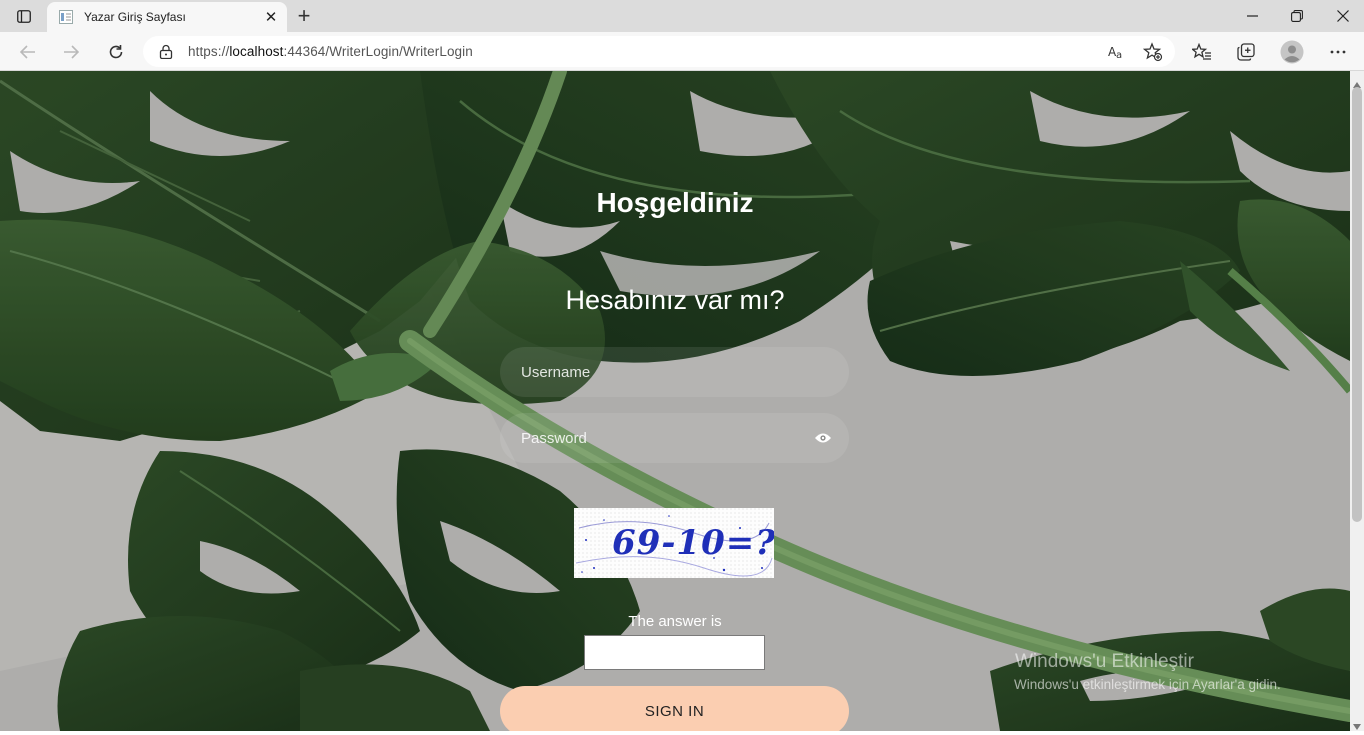 Image resolution: width=1364 pixels, height=735 pixels. What do you see at coordinates (304, 15) in the screenshot?
I see `new-tab-button: +` at bounding box center [304, 15].